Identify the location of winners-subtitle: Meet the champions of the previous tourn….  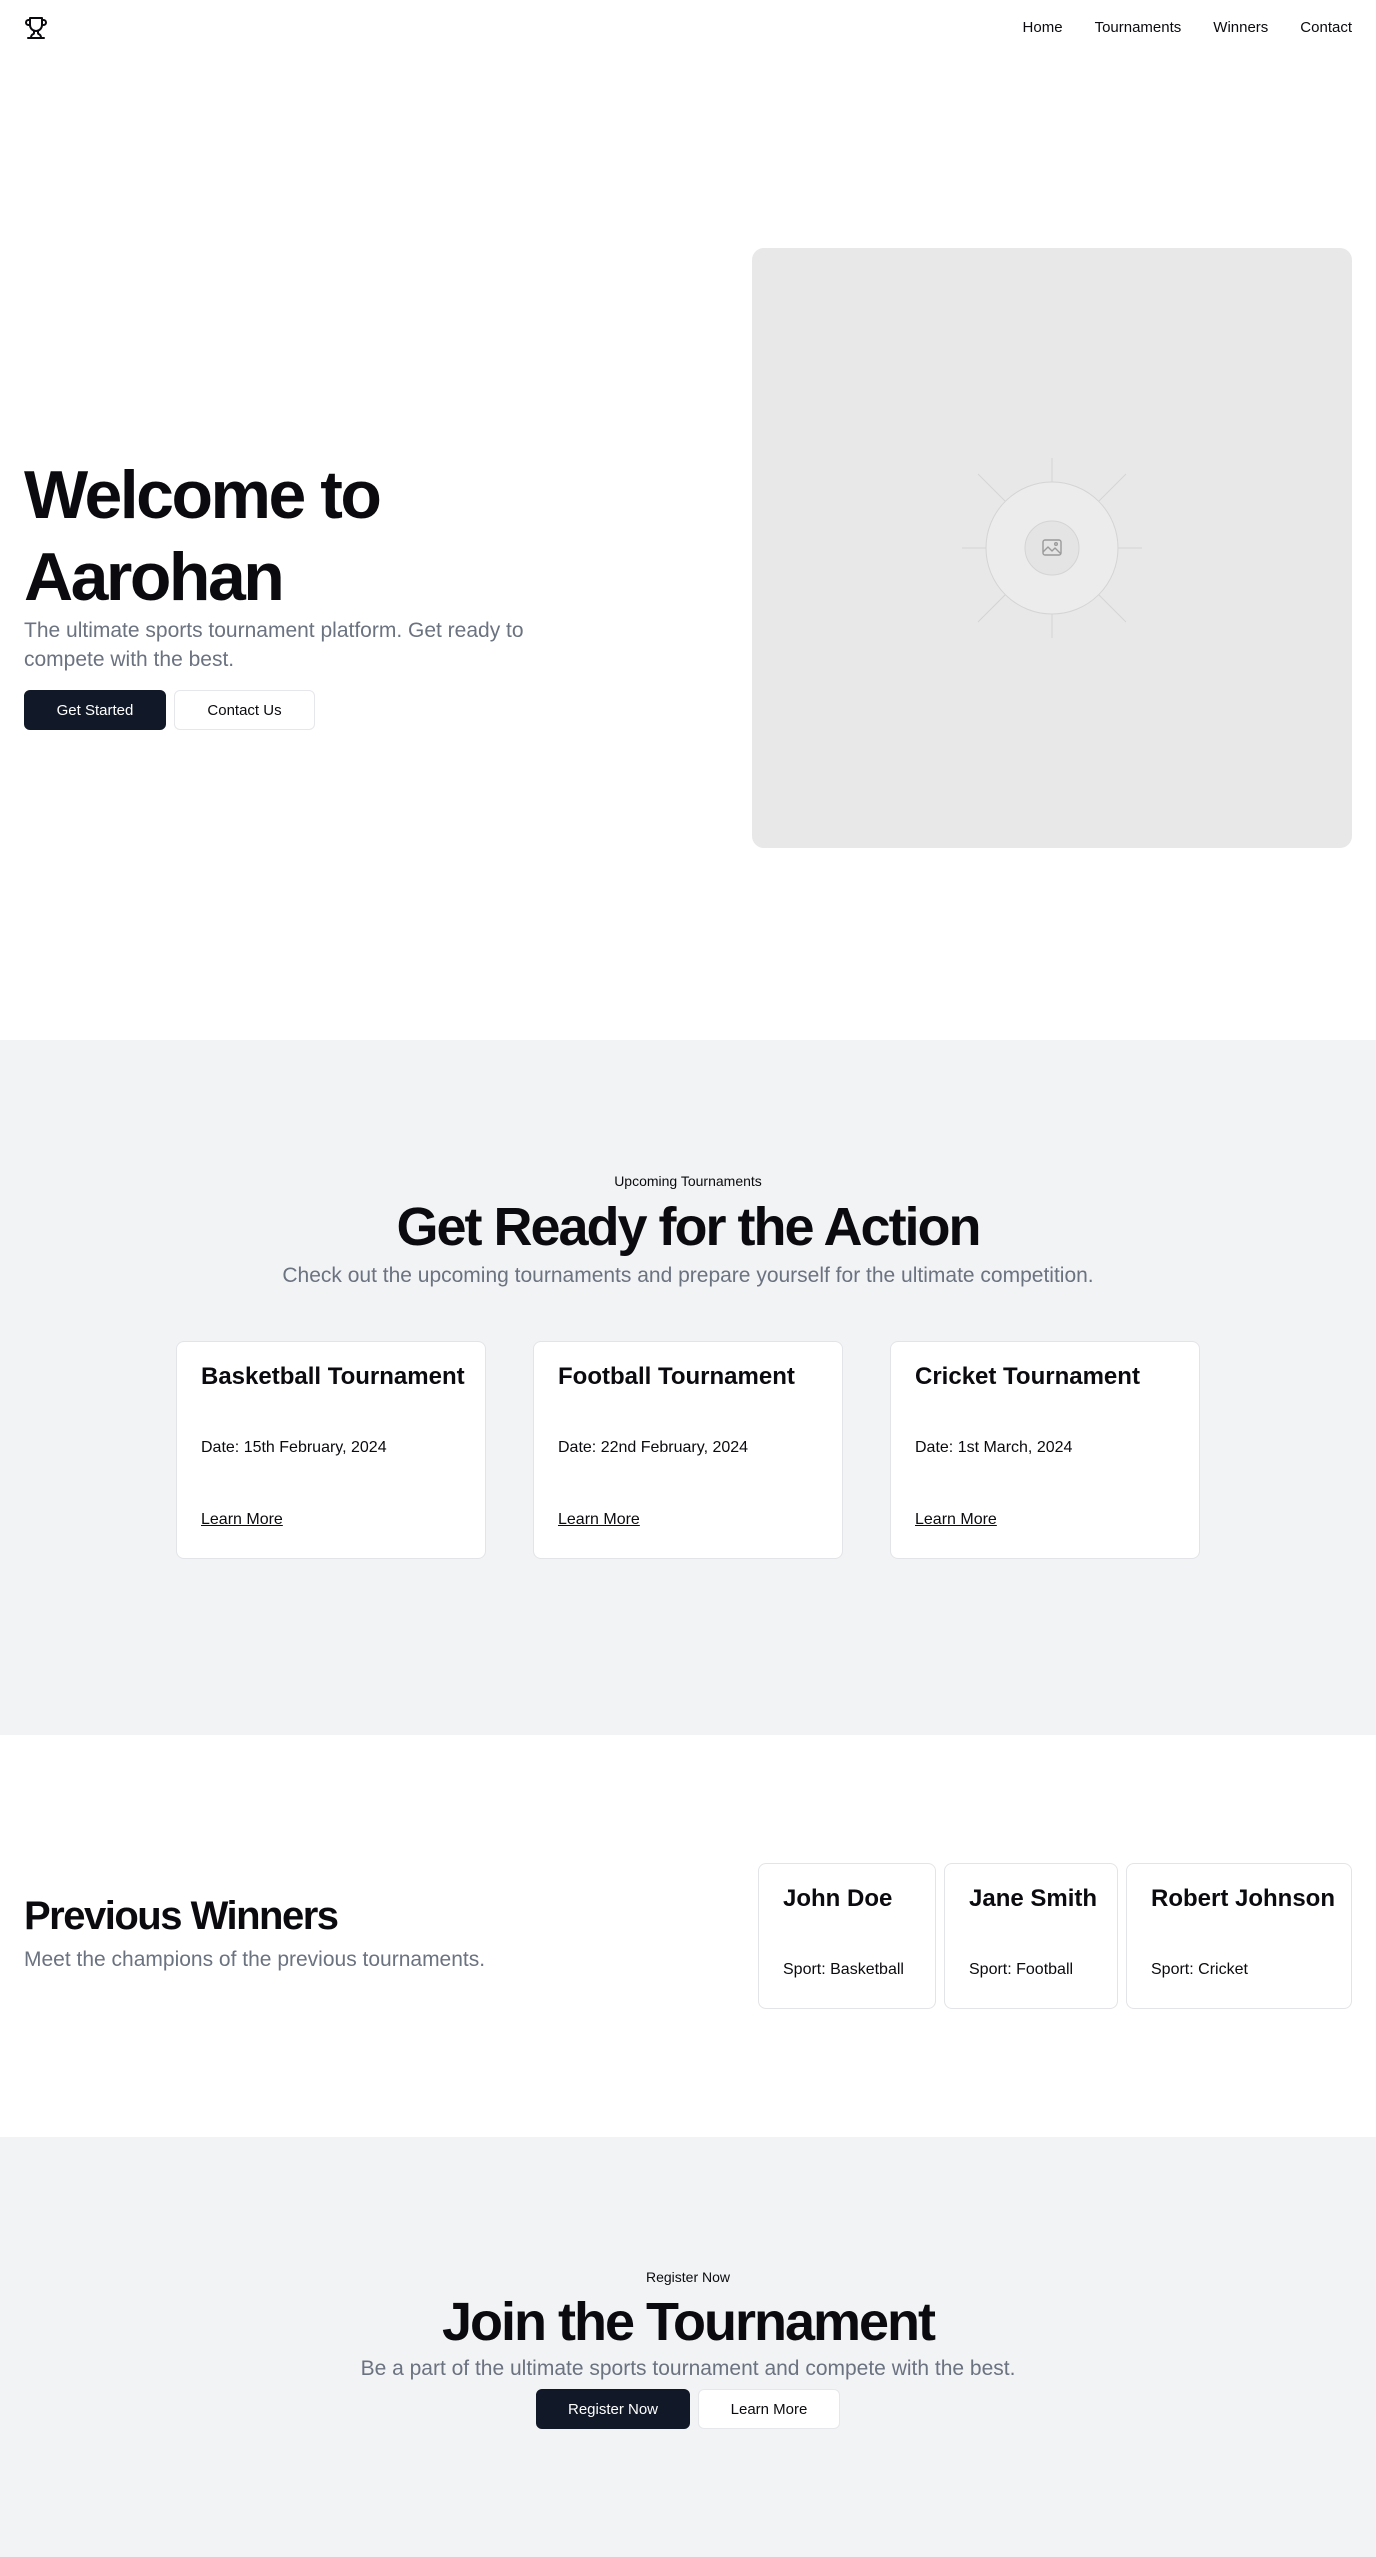
(255, 1959).